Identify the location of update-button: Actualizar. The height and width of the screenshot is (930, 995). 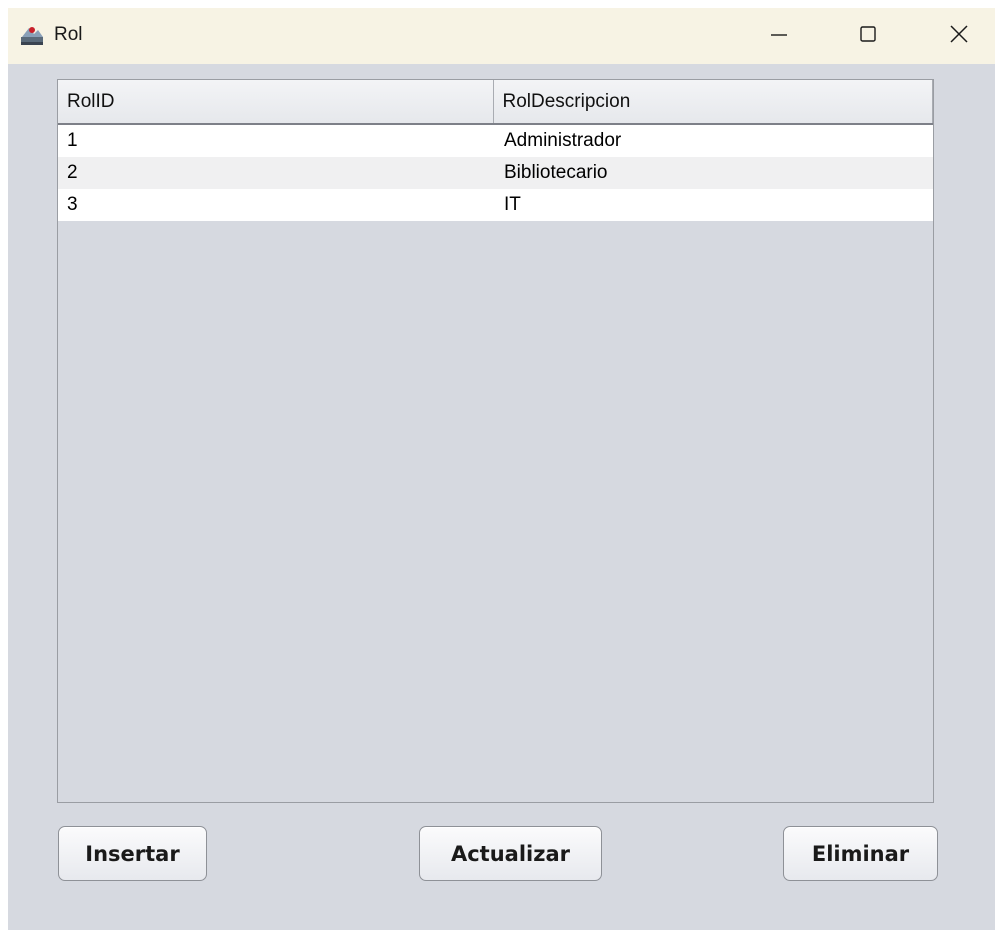
(510, 853).